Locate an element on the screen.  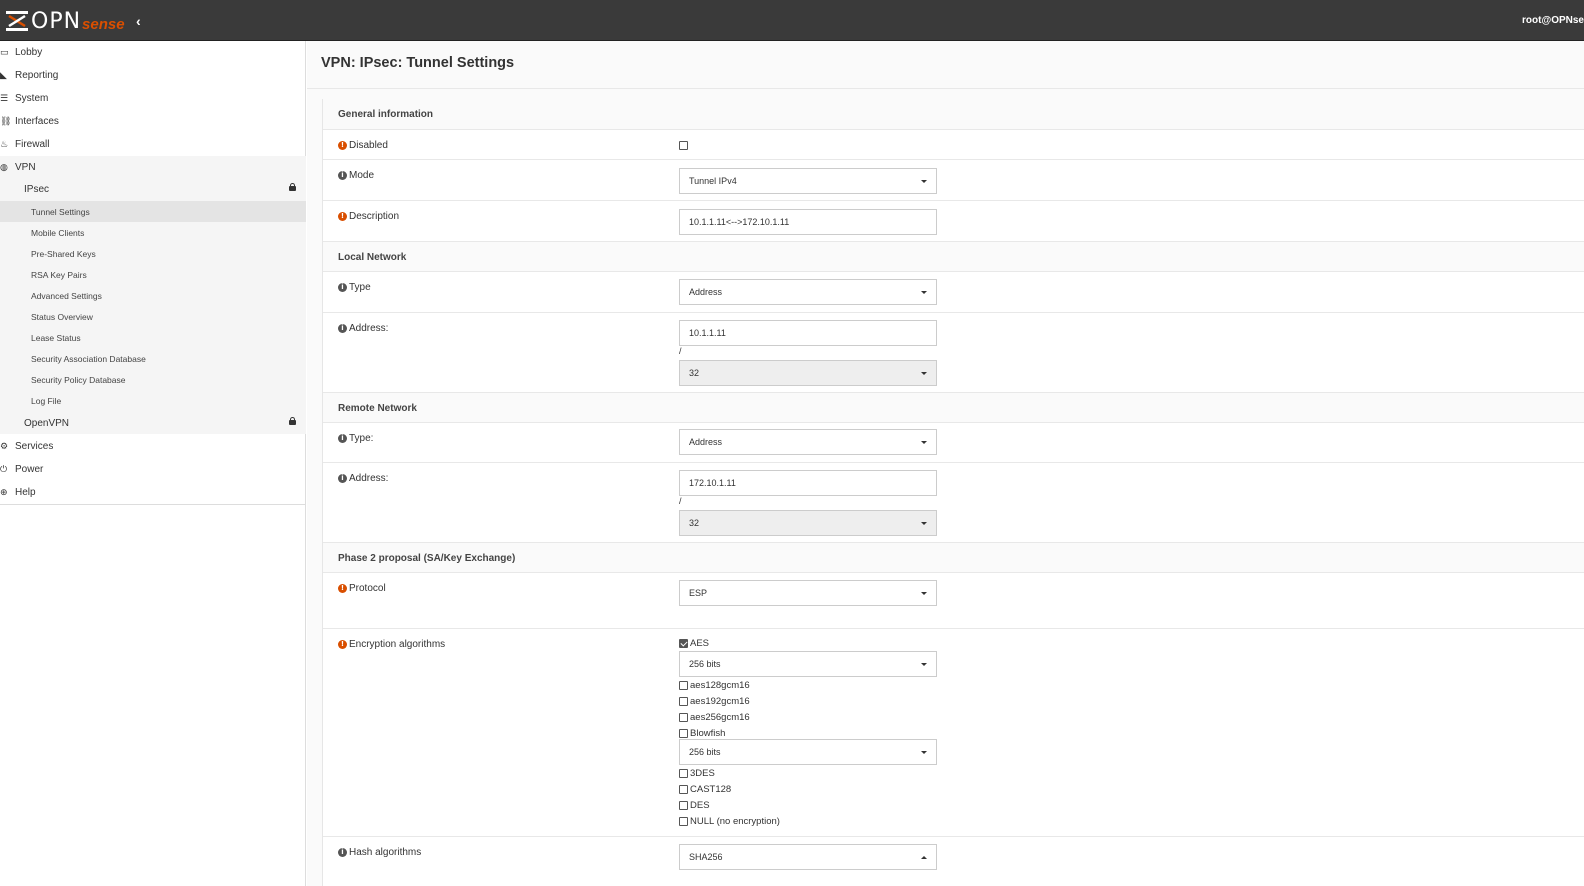
remote-type-select: Address is located at coordinates (808, 442).